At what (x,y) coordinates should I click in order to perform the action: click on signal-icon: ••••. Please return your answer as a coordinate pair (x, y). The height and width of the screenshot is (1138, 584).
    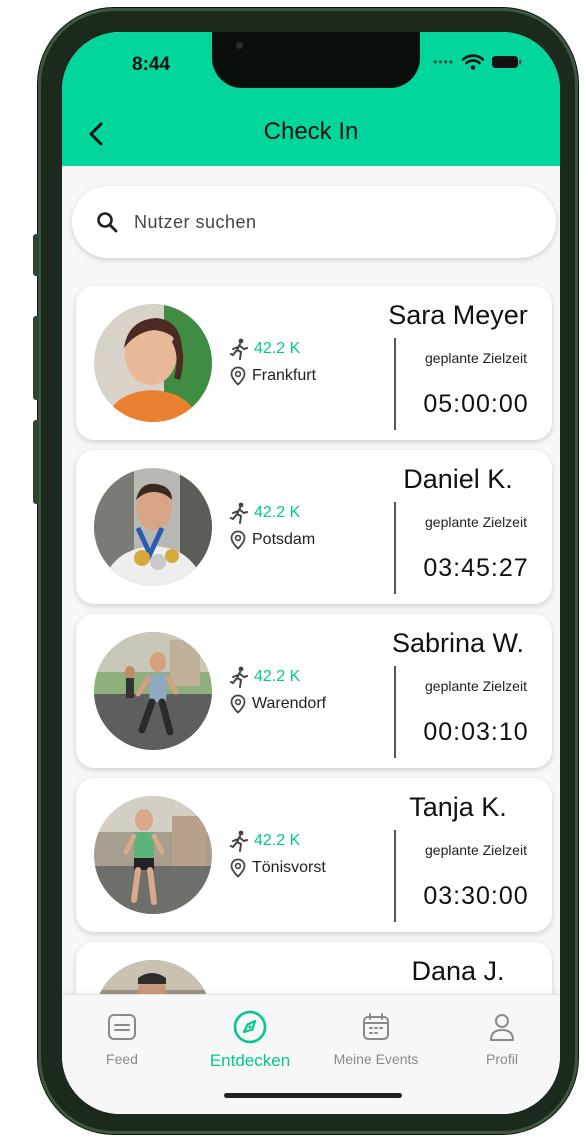
    Looking at the image, I should click on (443, 62).